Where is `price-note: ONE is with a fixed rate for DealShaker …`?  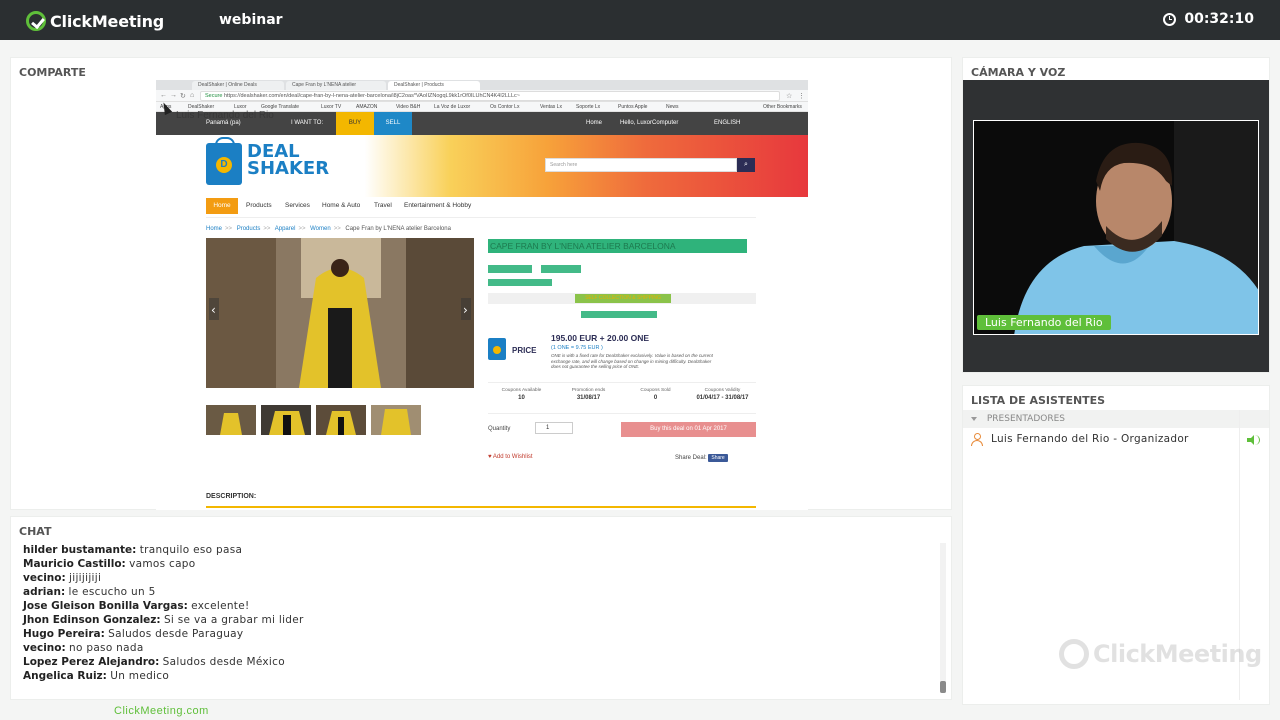 price-note: ONE is with a fixed rate for DealShaker … is located at coordinates (632, 361).